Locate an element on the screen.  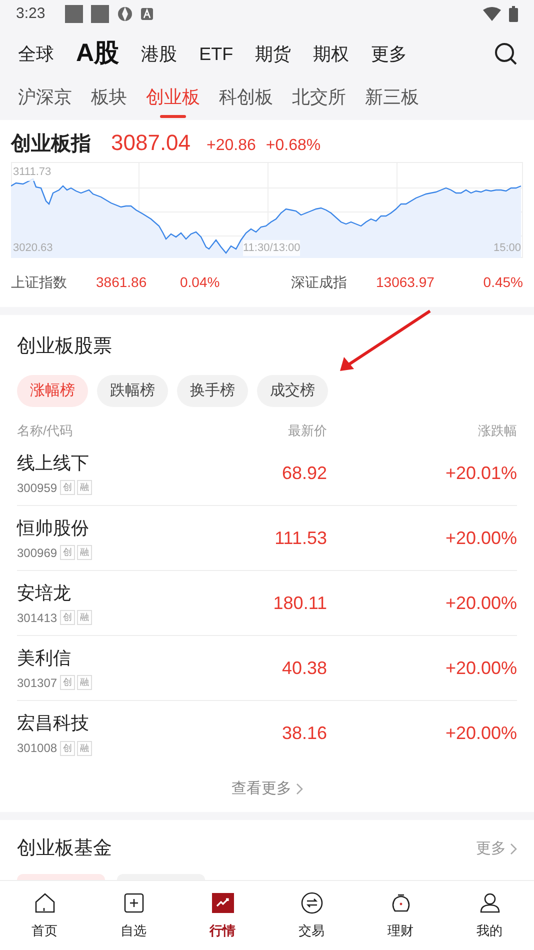
status-time: 3:23 is located at coordinates (31, 14).